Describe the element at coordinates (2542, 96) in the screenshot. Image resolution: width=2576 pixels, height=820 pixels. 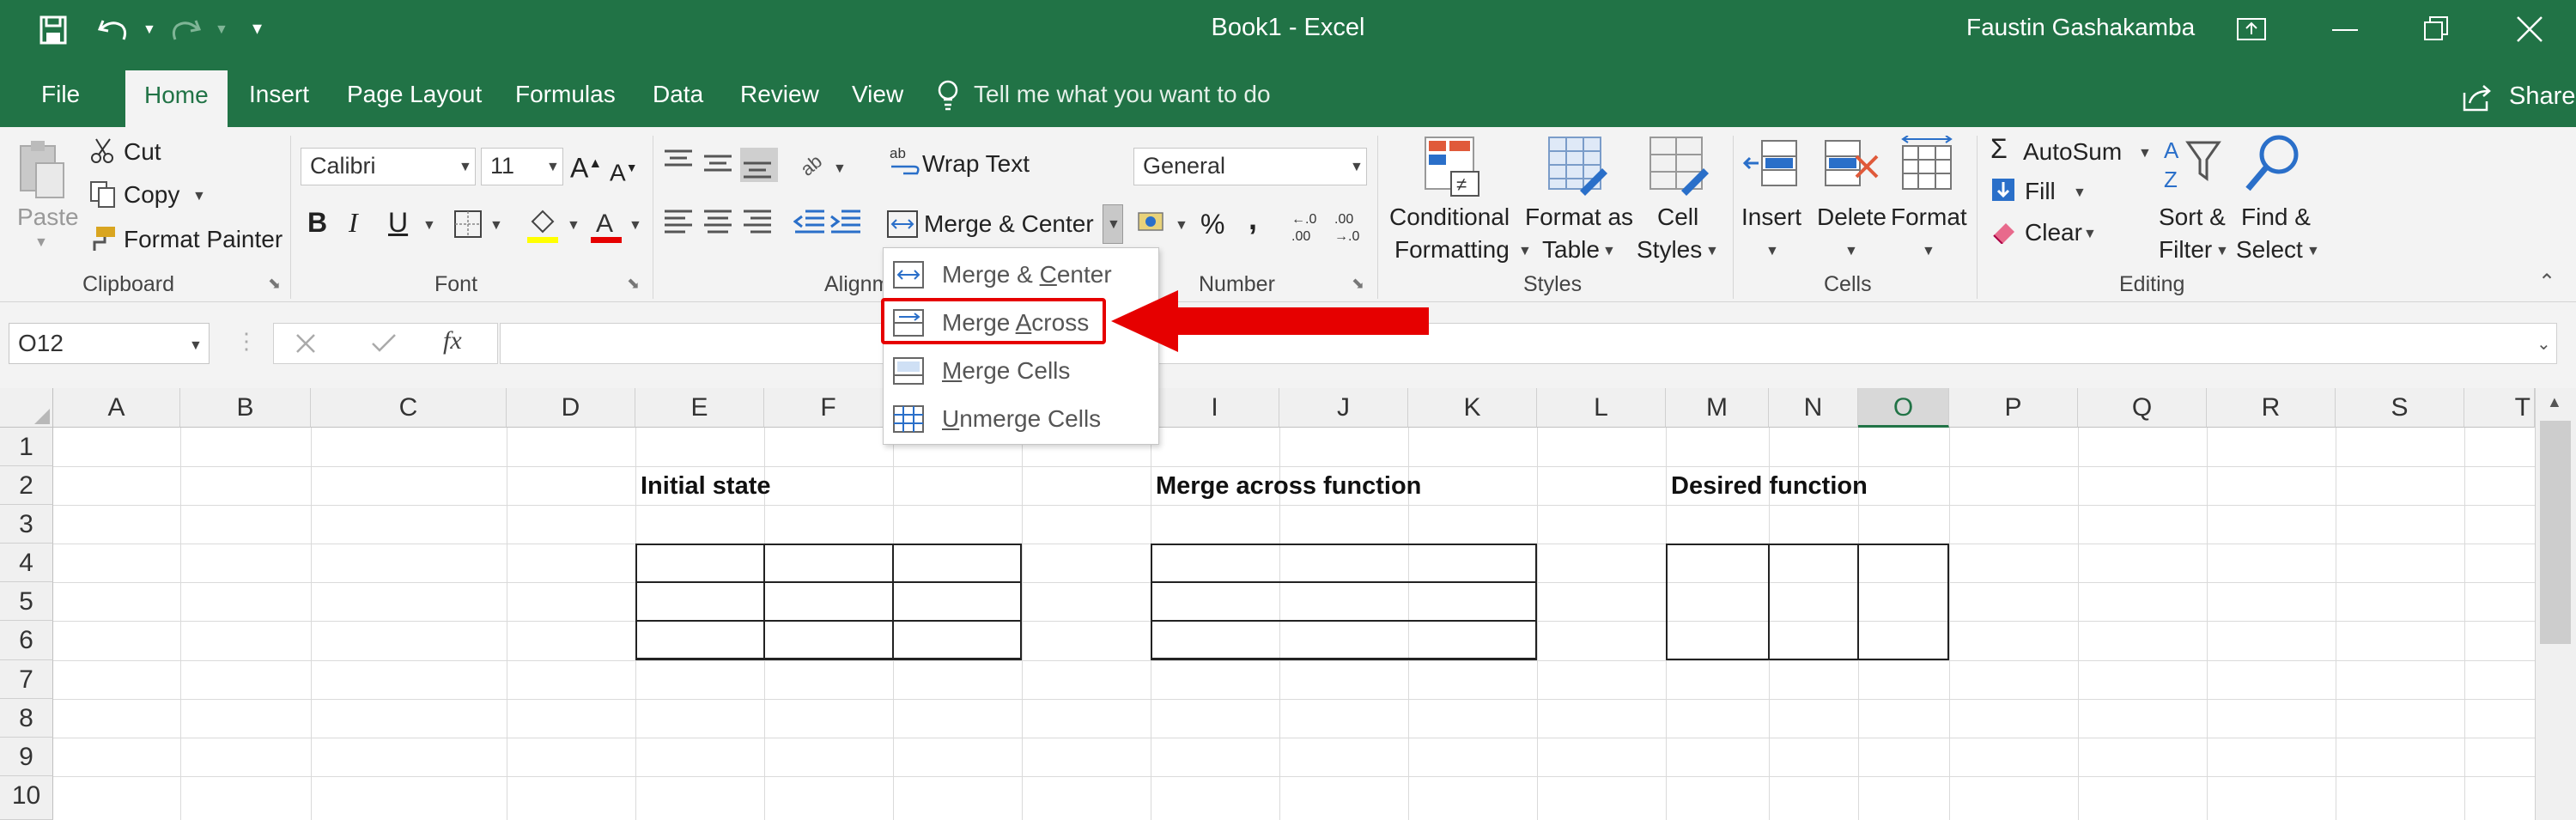
I see `share-button: Share` at that location.